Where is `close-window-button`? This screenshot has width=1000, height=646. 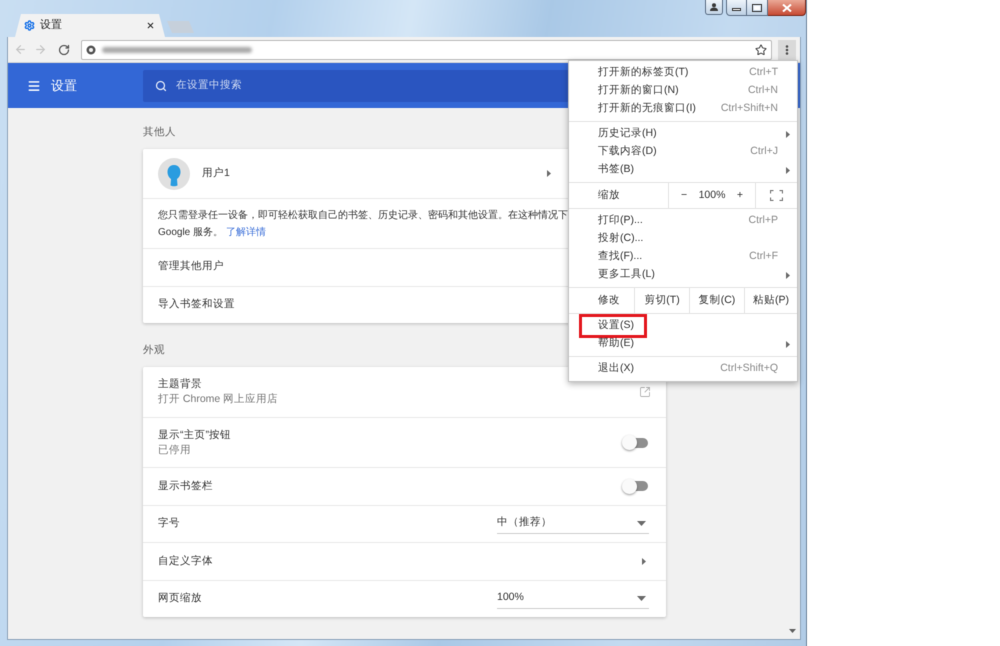 close-window-button is located at coordinates (787, 8).